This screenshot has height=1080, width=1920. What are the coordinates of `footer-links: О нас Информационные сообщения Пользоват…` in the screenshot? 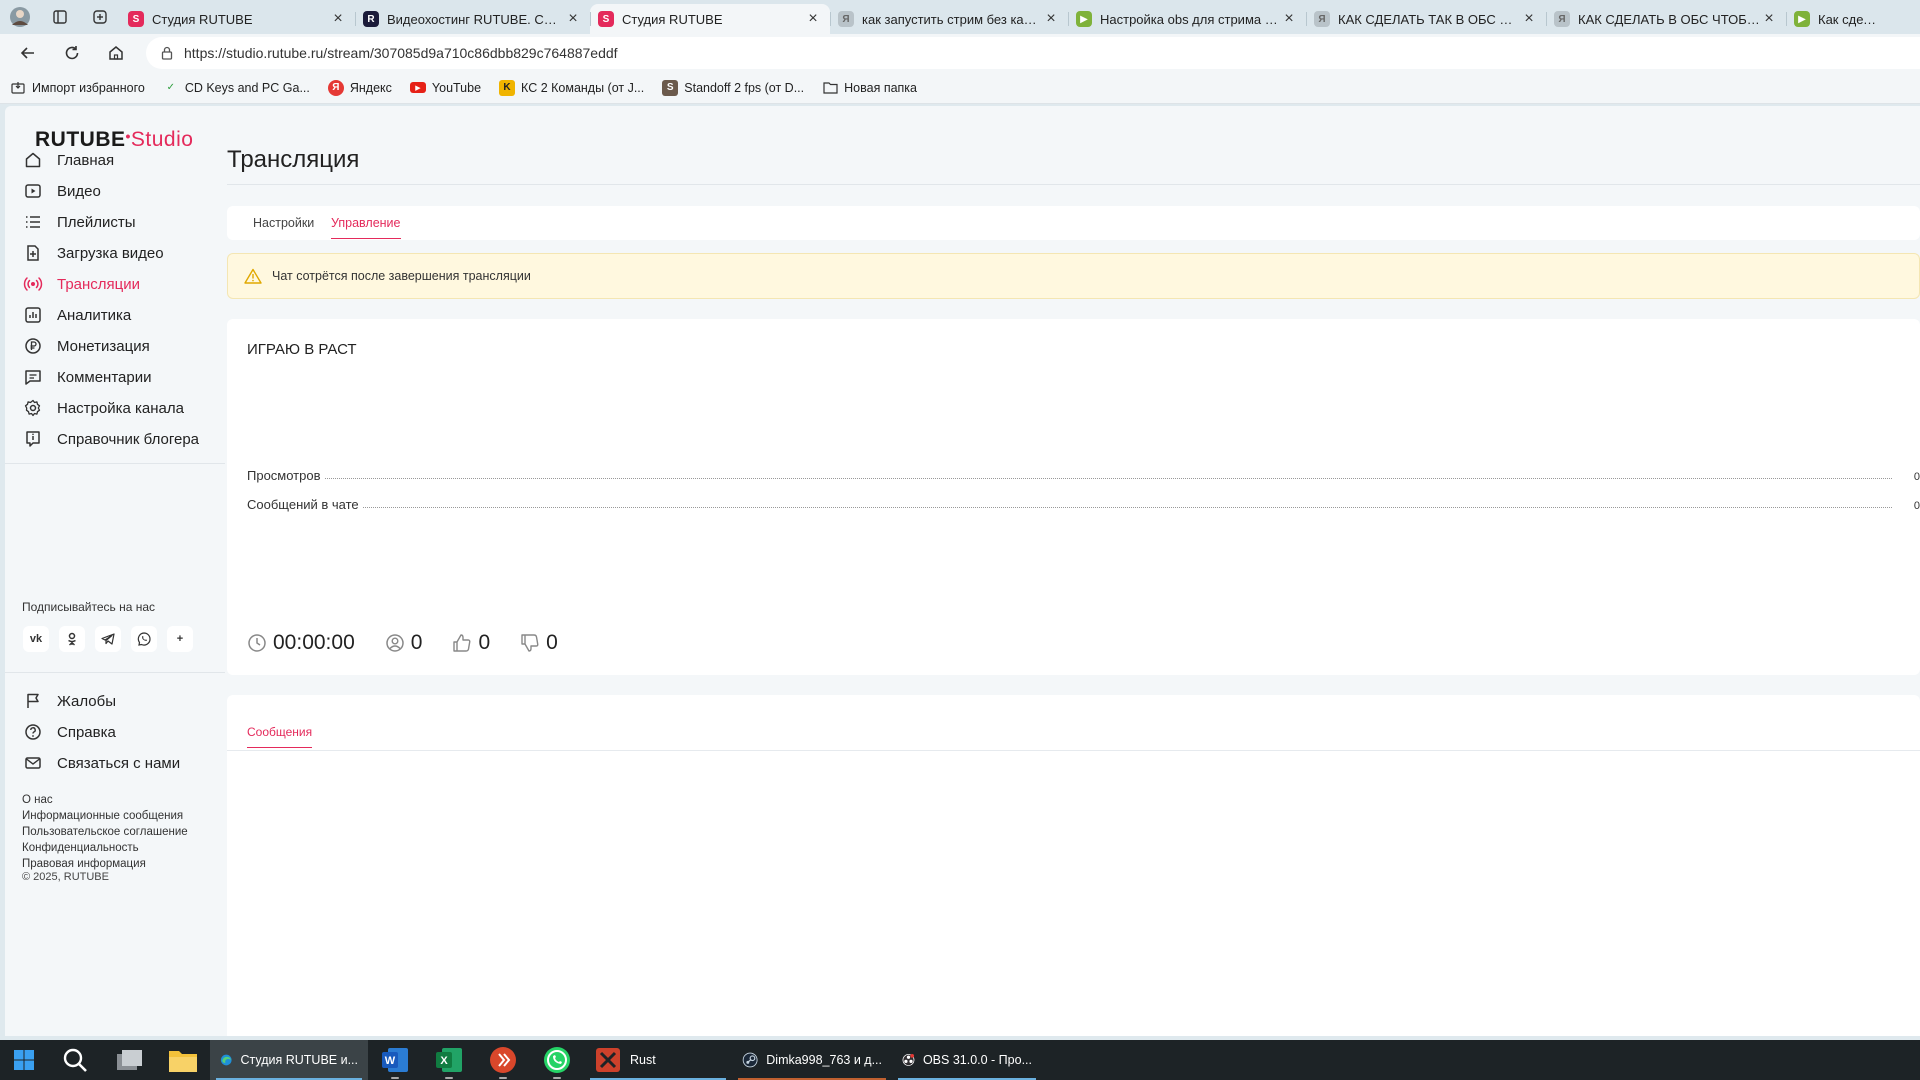 It's located at (105, 832).